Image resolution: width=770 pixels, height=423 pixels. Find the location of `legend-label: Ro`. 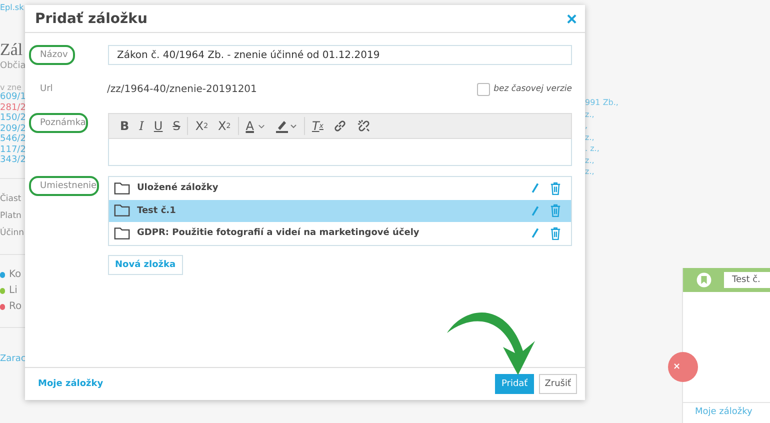

legend-label: Ro is located at coordinates (15, 306).